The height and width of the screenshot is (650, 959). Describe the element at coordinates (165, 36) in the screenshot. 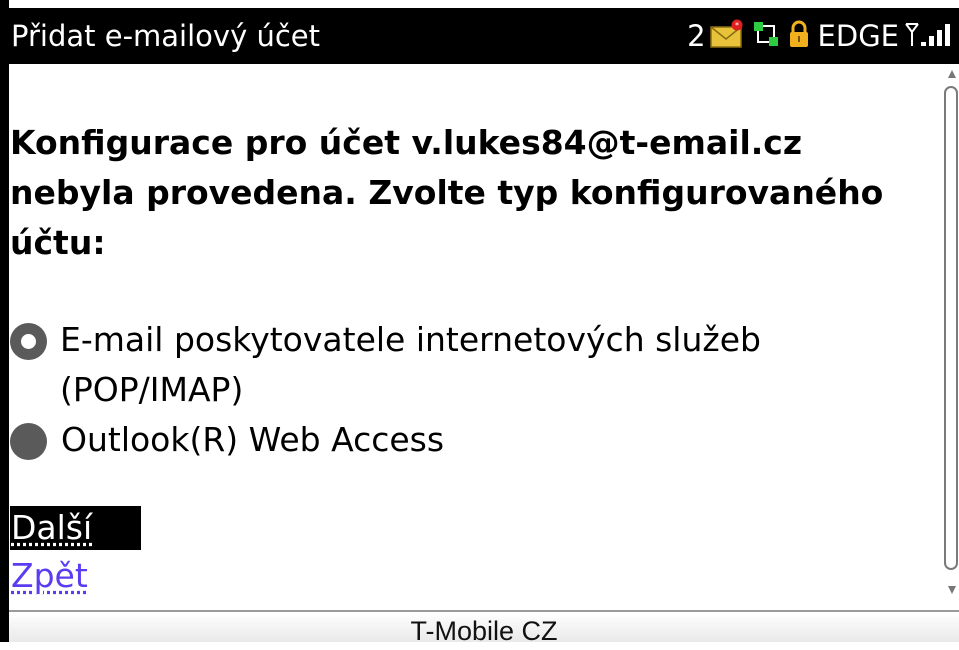

I see `window-title: Přidat e-mailový účet` at that location.